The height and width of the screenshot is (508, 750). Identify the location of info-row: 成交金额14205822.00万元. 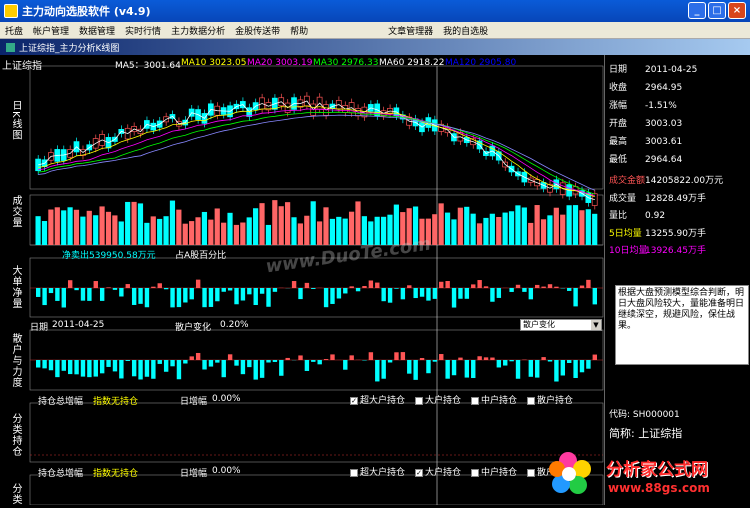
(666, 179).